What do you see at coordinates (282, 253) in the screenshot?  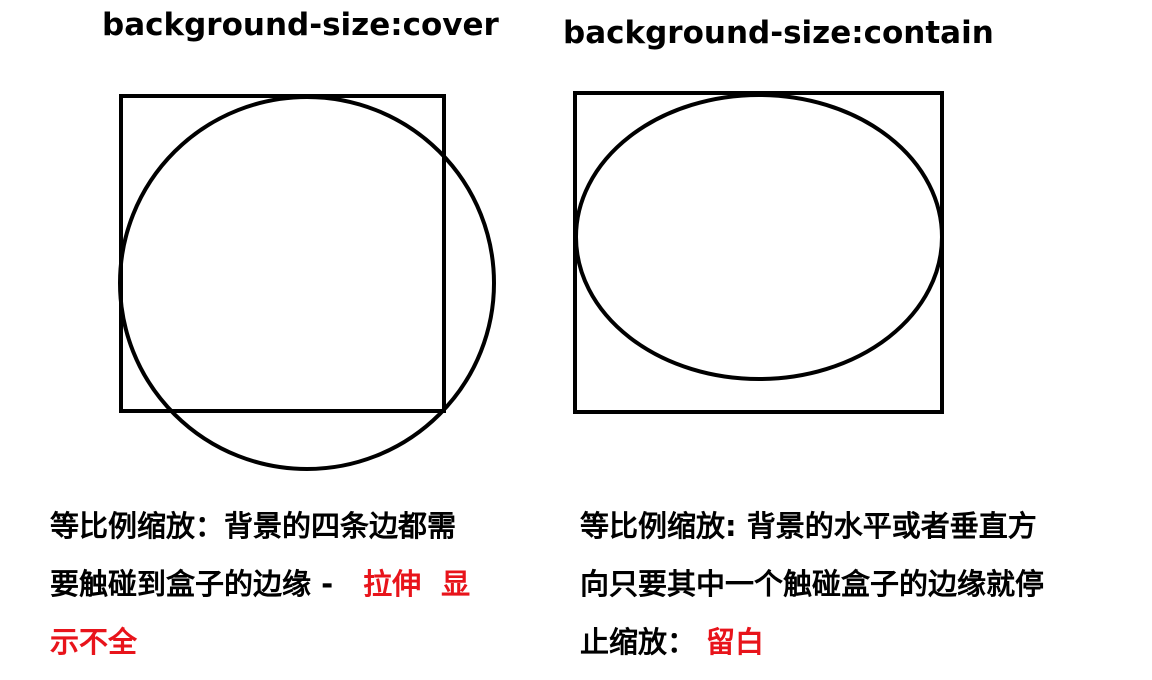 I see `cover-box` at bounding box center [282, 253].